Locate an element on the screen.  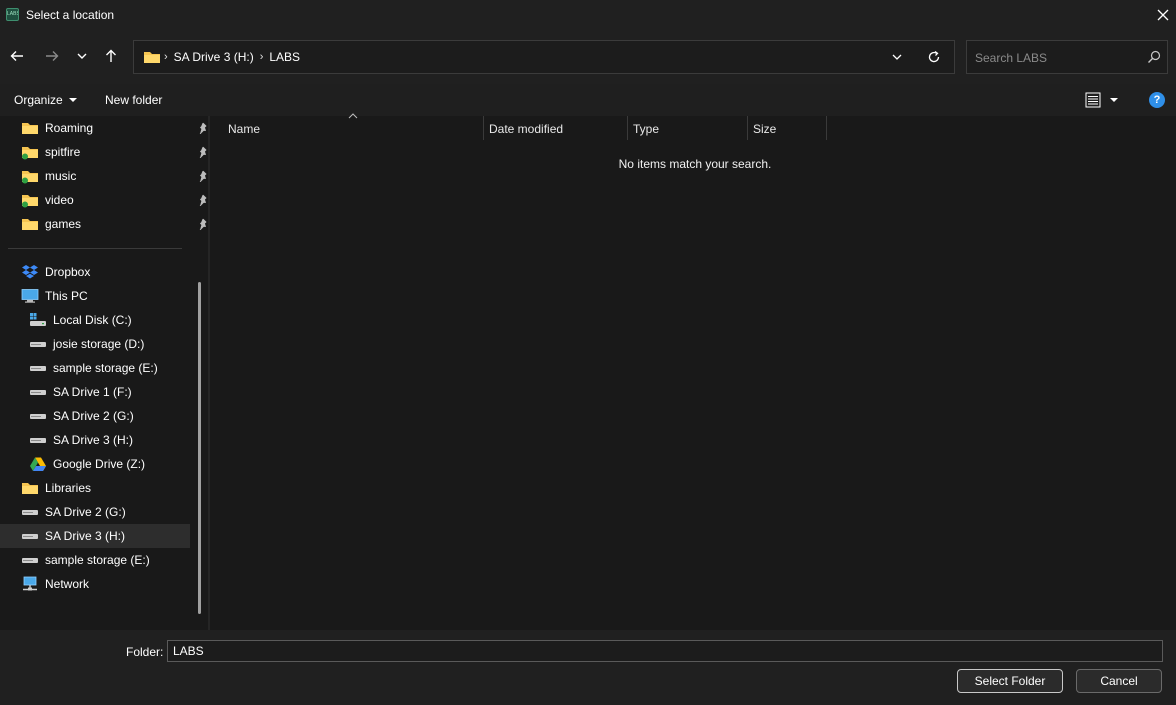
sidebar-item-this-pc: This PC is located at coordinates (106, 296).